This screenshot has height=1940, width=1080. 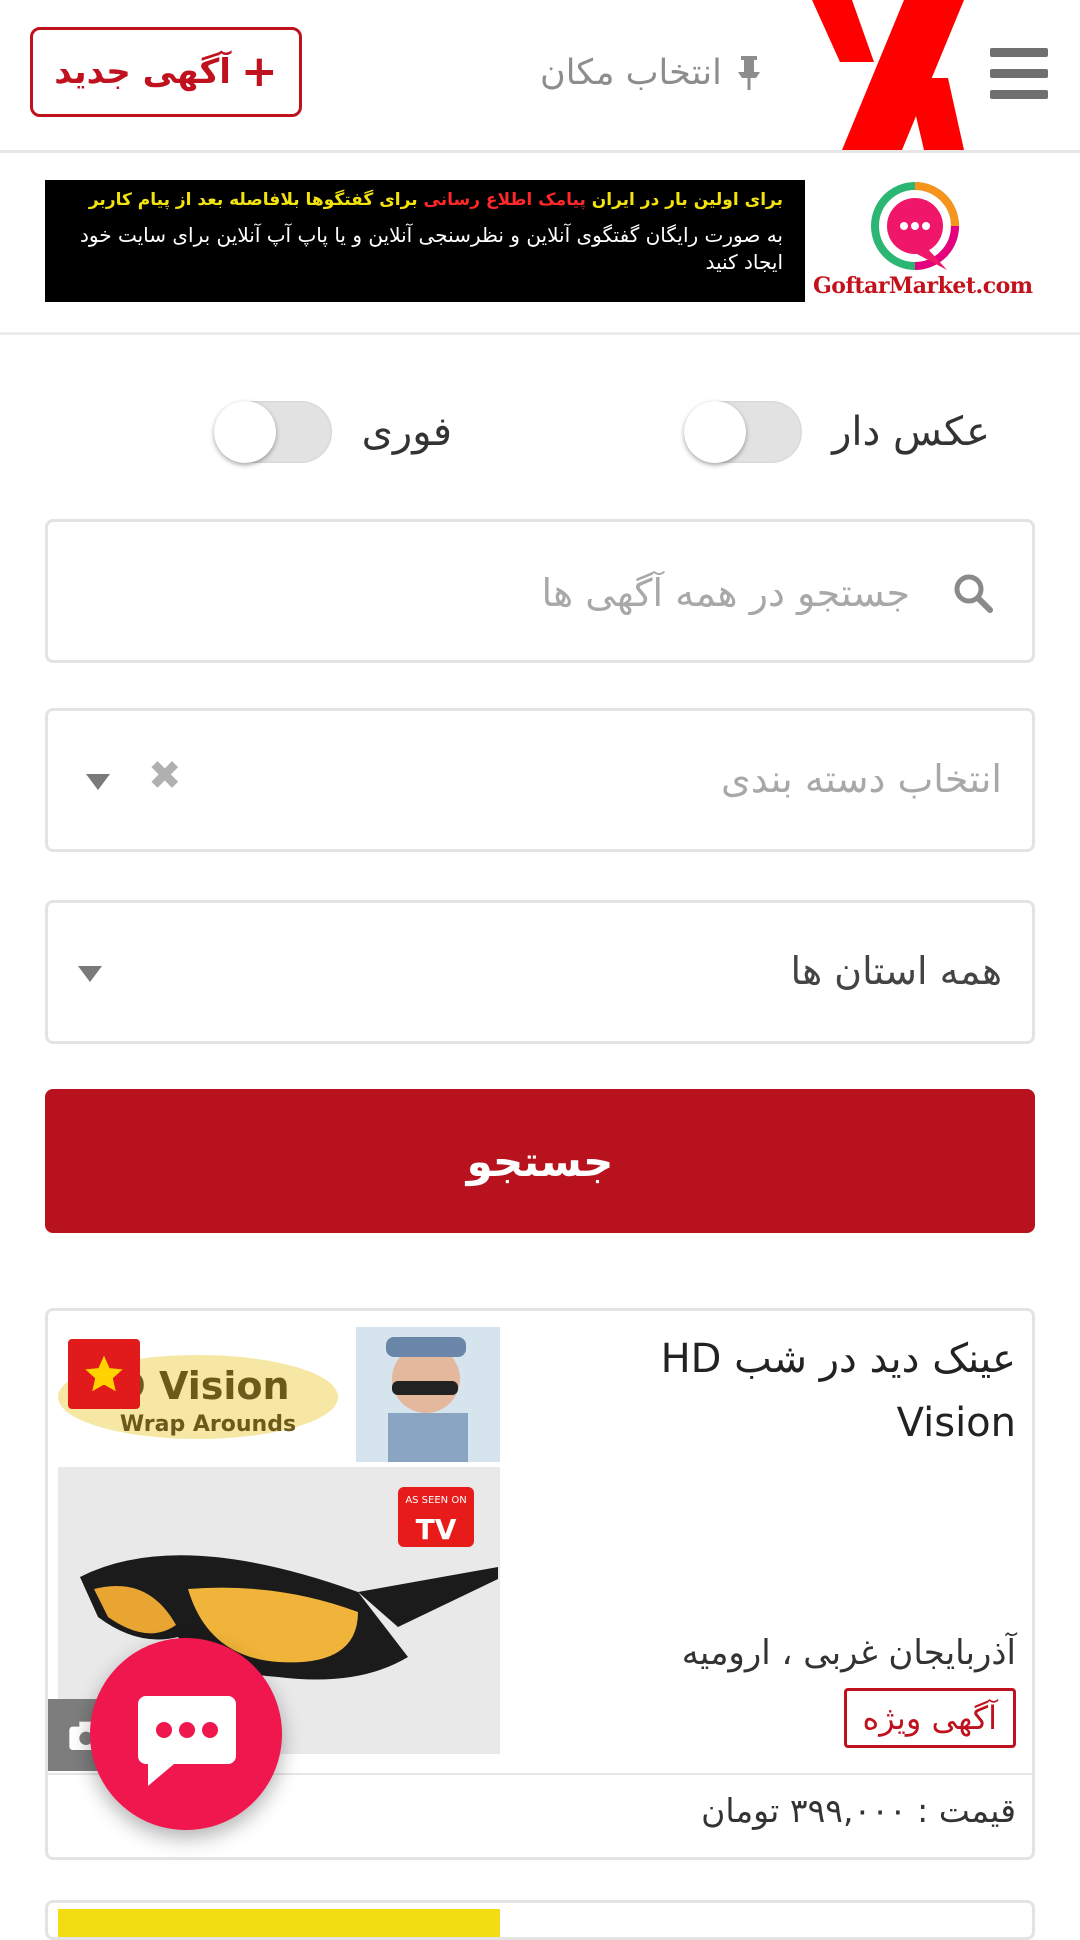 What do you see at coordinates (104, 1374) in the screenshot?
I see `star-icon` at bounding box center [104, 1374].